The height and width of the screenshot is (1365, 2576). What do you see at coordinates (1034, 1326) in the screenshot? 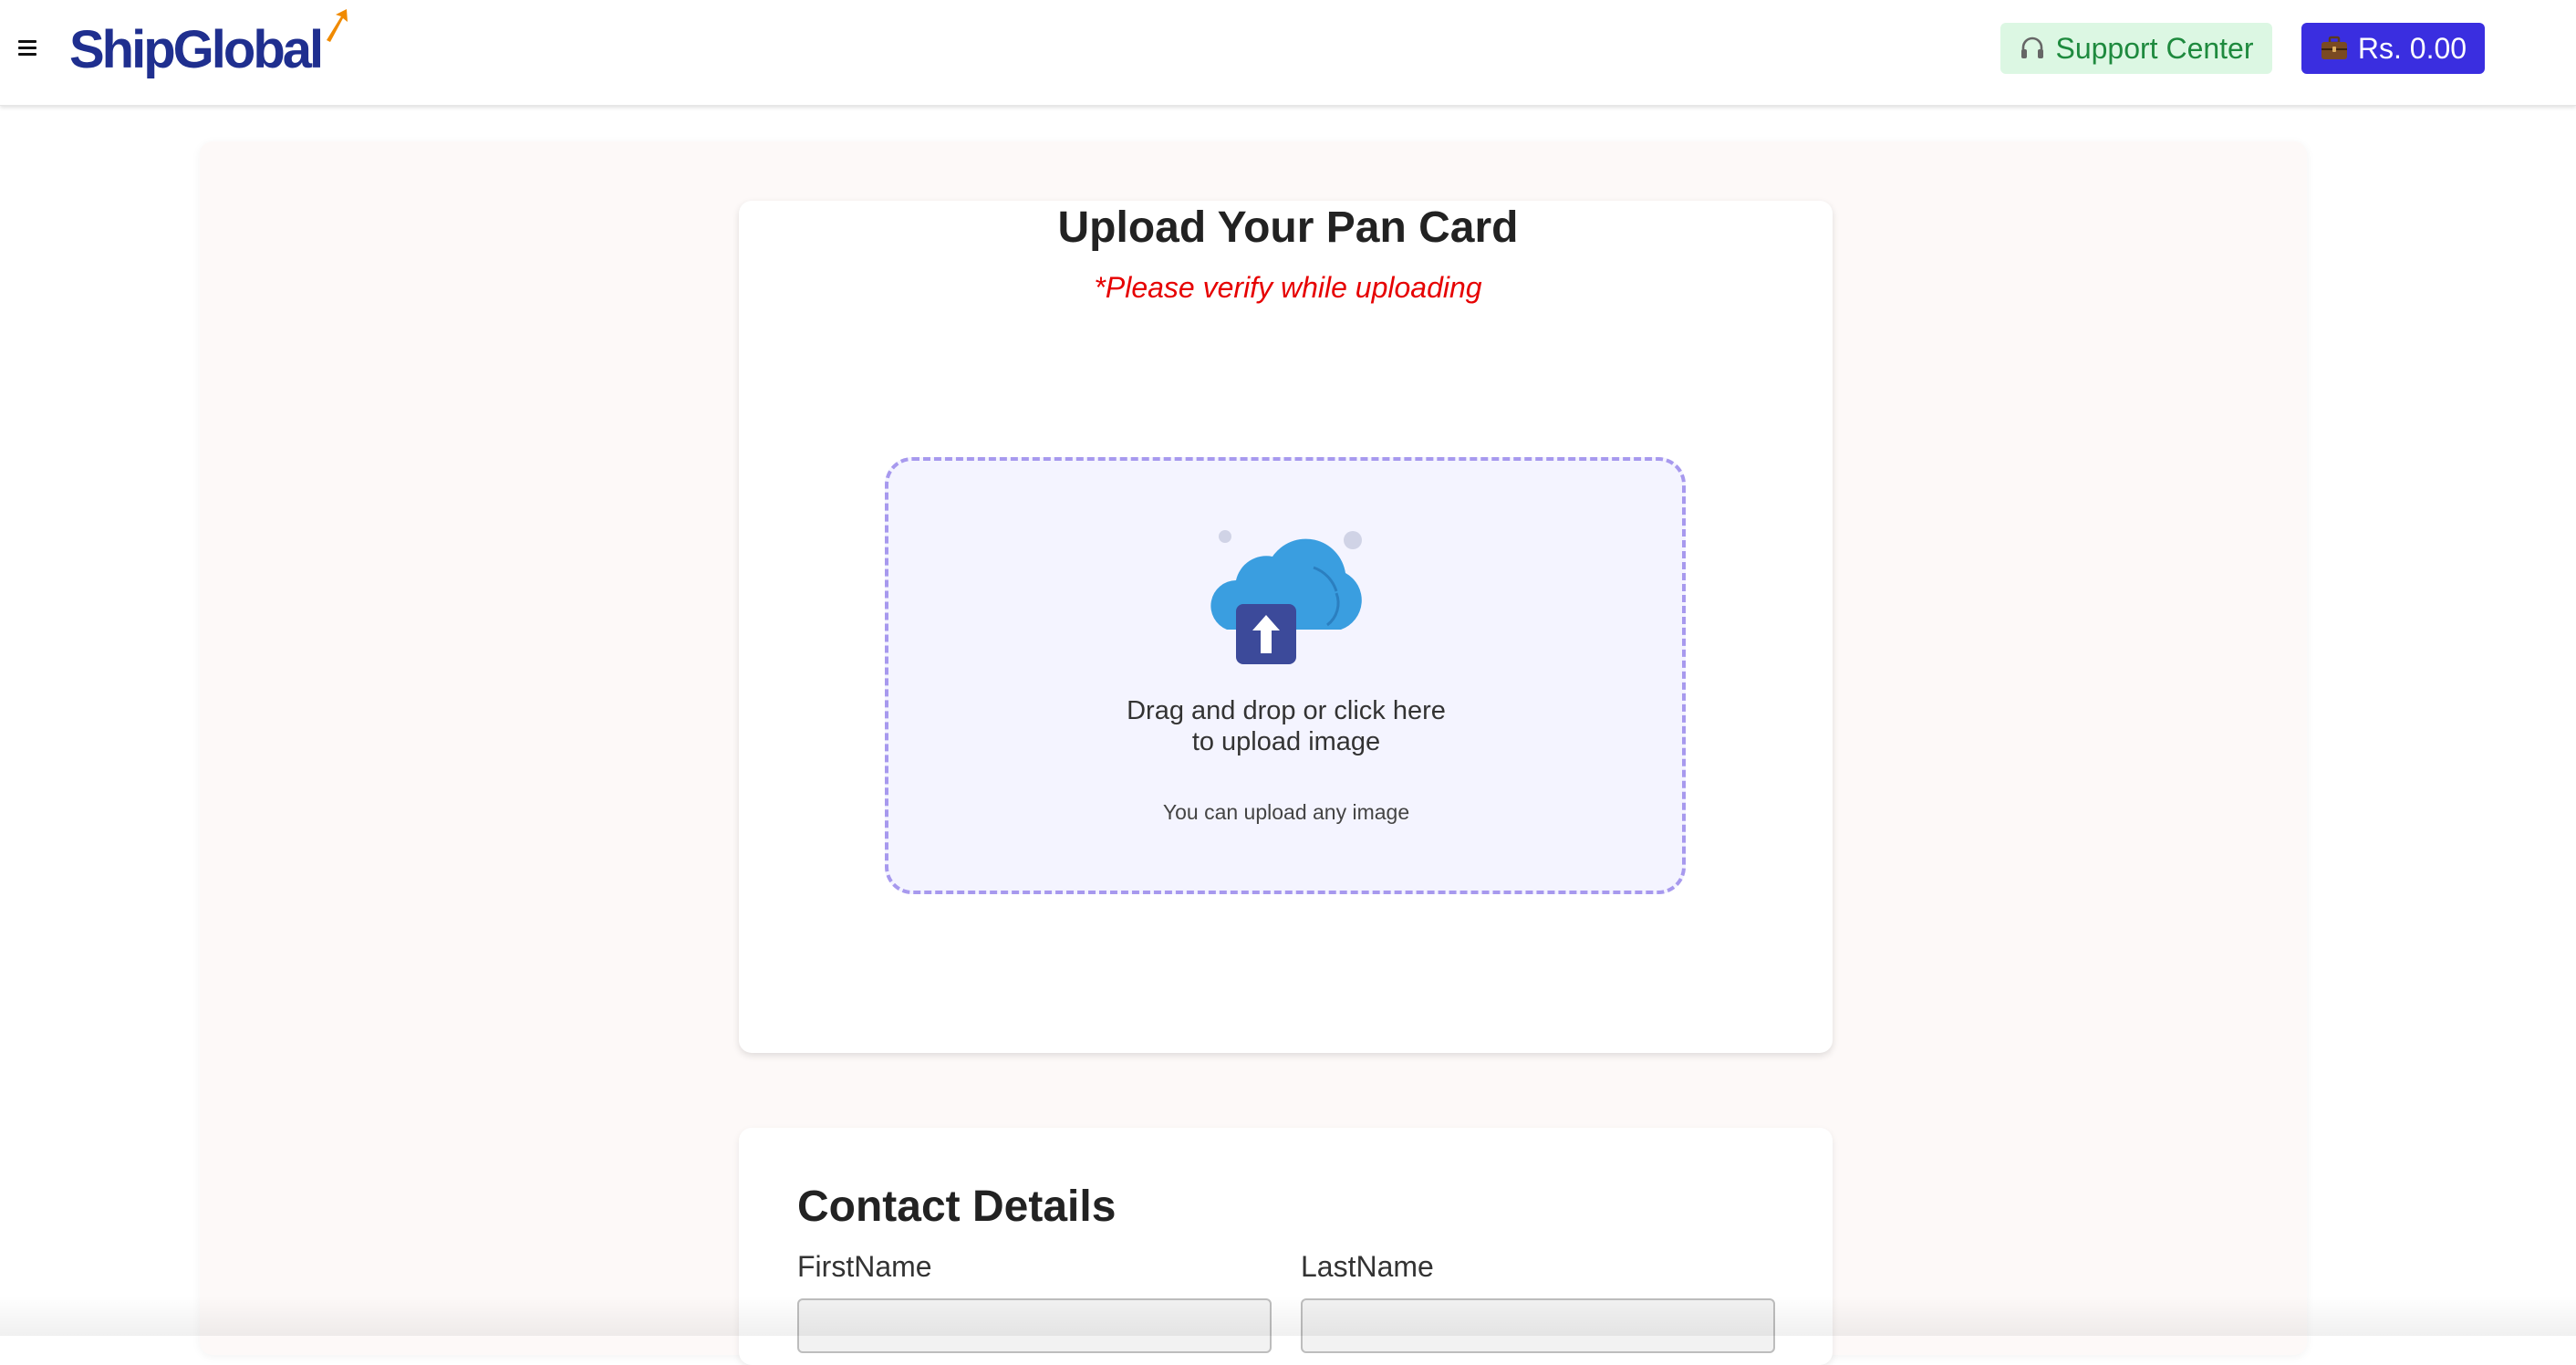
I see `first-name-input` at bounding box center [1034, 1326].